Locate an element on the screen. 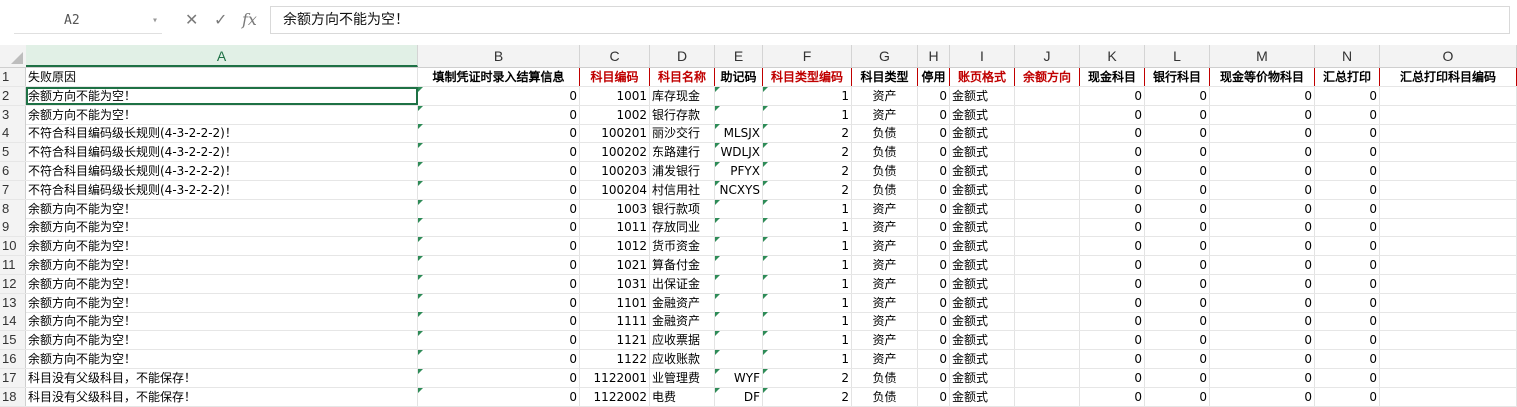  table-cell: 科目没有父级科目，不能保存！ is located at coordinates (222, 396).